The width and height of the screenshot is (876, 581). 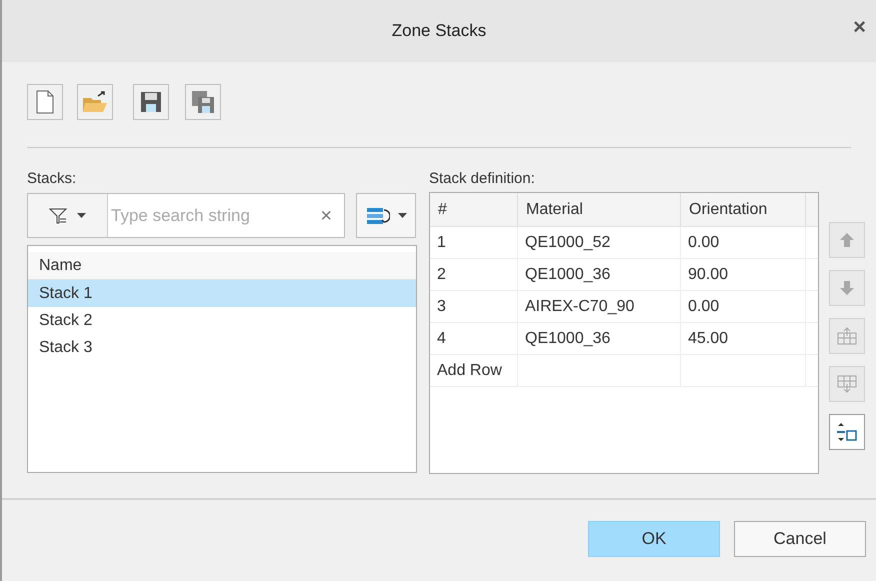 I want to click on ok-button: OK, so click(x=654, y=539).